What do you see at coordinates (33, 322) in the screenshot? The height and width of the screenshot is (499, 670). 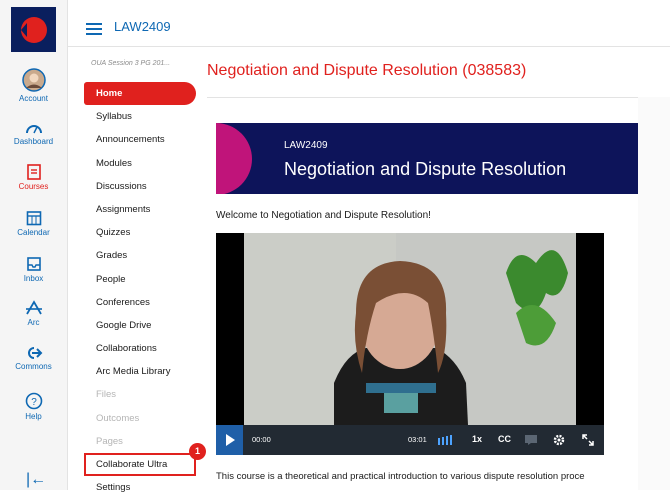 I see `nav-label-arc: Arc` at bounding box center [33, 322].